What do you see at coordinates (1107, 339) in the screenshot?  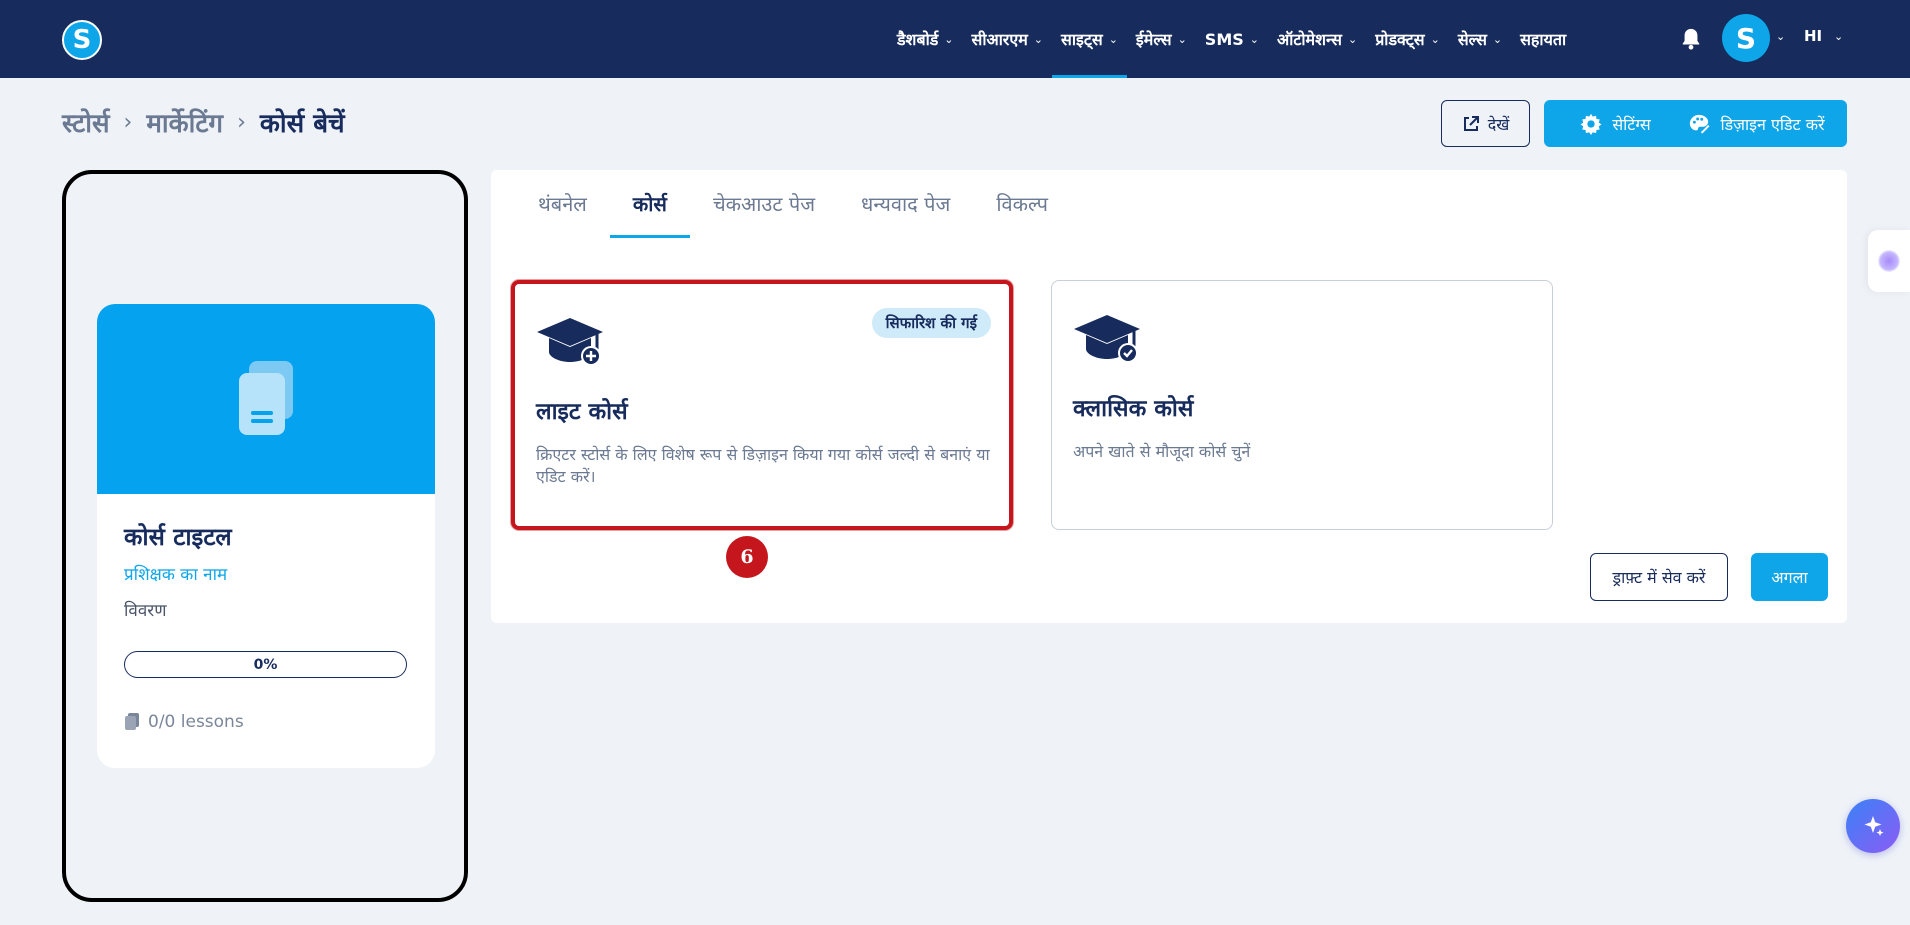 I see `graduation-cap-check-icon` at bounding box center [1107, 339].